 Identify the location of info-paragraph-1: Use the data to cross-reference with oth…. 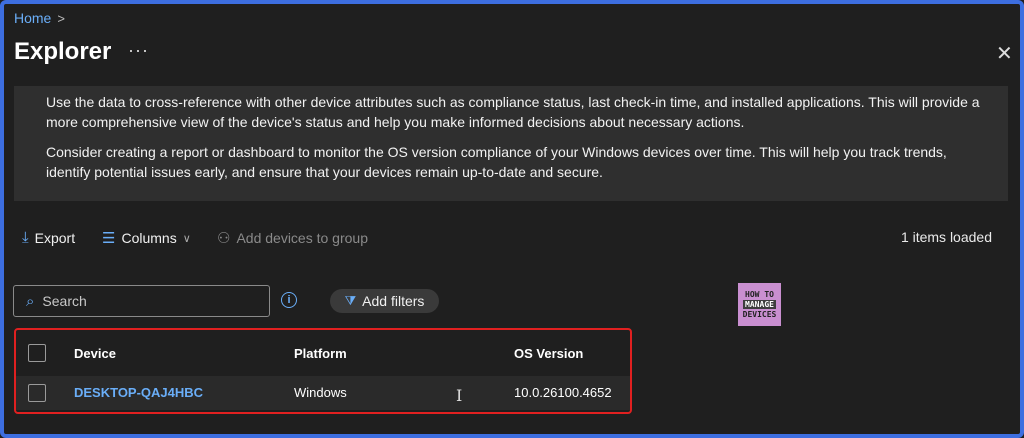
(513, 112).